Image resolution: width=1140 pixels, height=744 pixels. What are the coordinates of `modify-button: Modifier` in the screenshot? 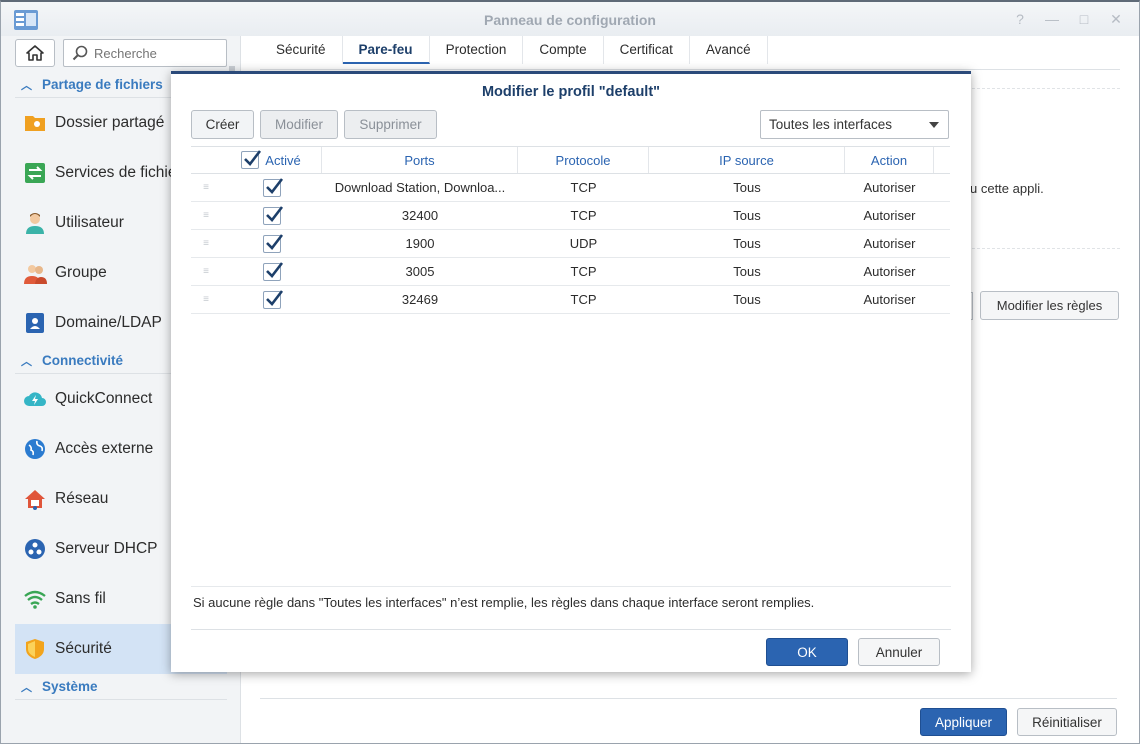 It's located at (299, 124).